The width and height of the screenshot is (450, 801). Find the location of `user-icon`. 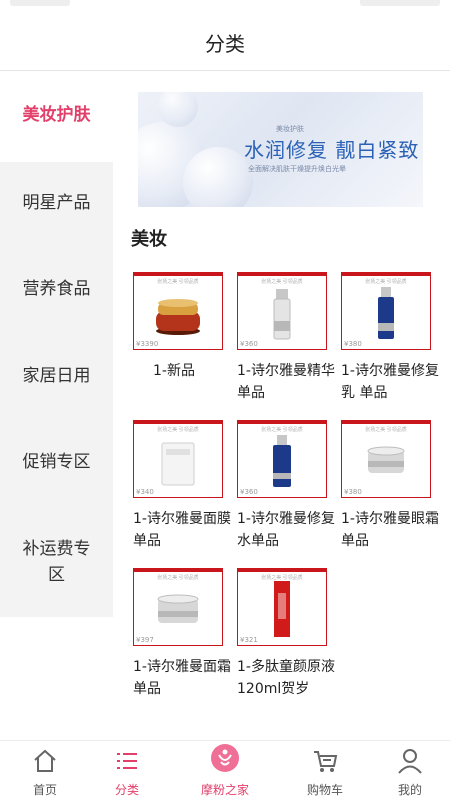

user-icon is located at coordinates (410, 761).